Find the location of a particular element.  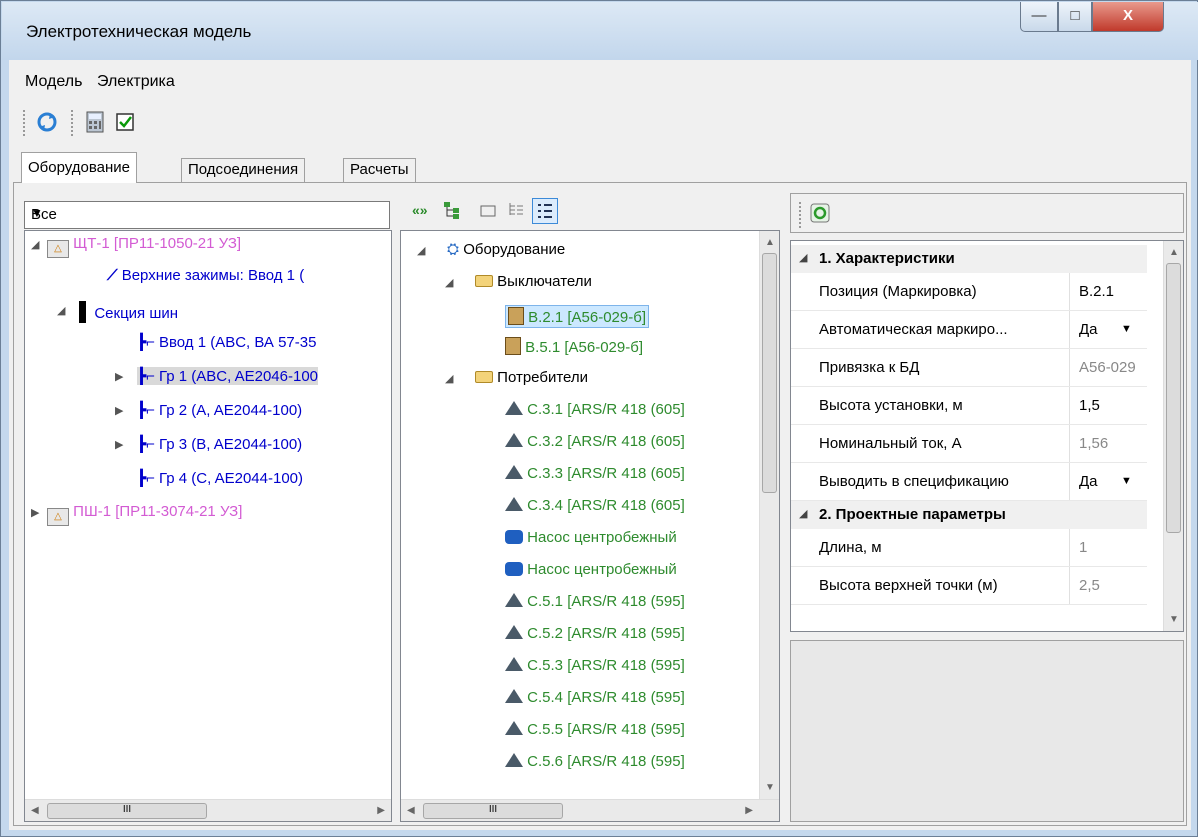

tree-item: С.5.3 [ARS/R 418 (595] is located at coordinates (595, 665).